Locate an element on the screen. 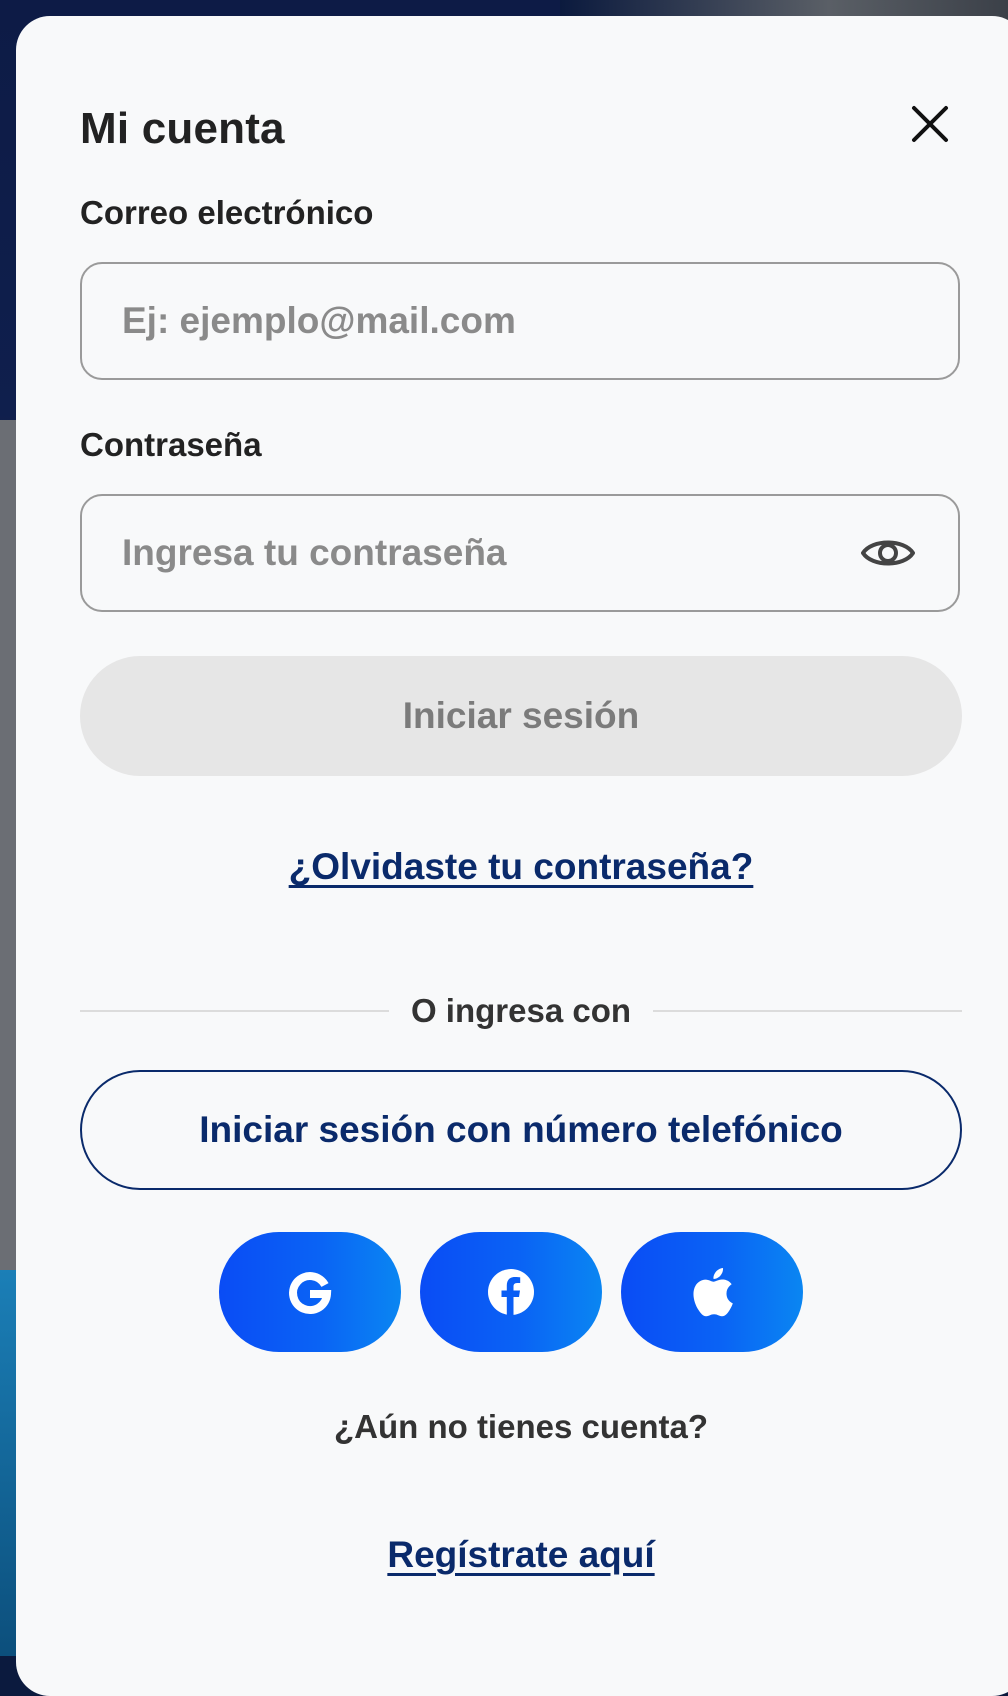 The width and height of the screenshot is (1008, 1696). divider-line-left is located at coordinates (234, 1011).